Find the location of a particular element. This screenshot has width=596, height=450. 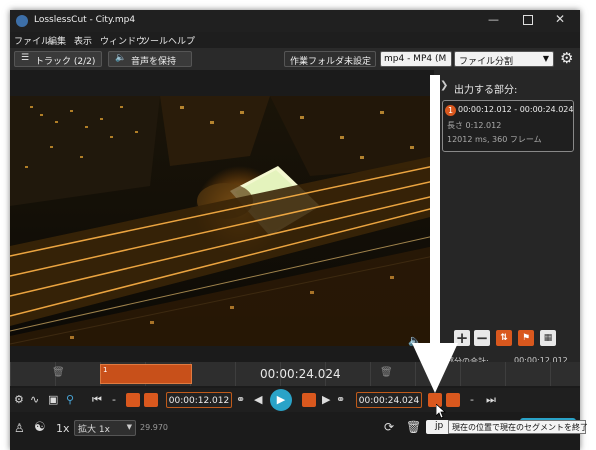

yin-yang-icon: ☯ is located at coordinates (40, 427).